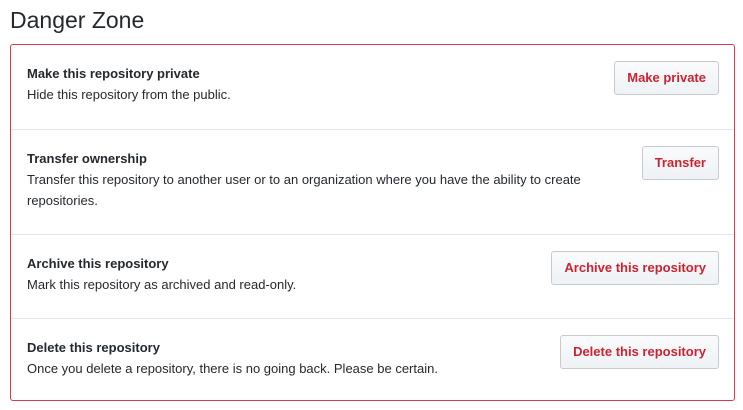 This screenshot has height=410, width=743. Describe the element at coordinates (77, 20) in the screenshot. I see `page-title: Danger Zone` at that location.